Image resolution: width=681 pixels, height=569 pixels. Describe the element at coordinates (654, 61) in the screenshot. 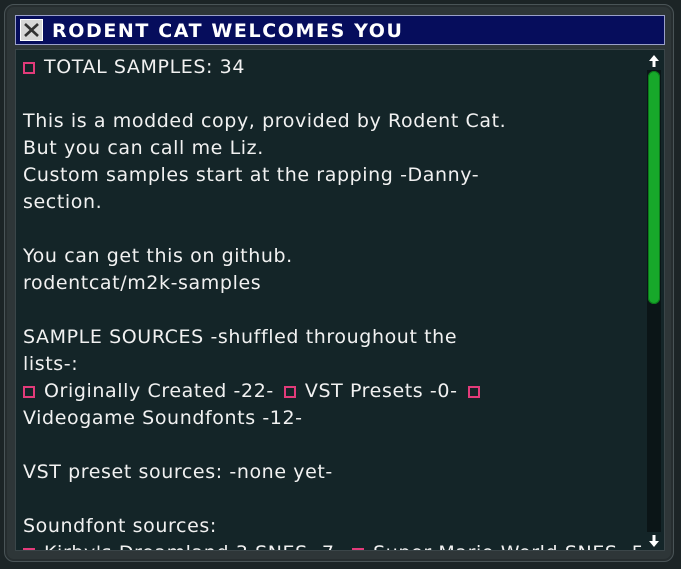

I see `arrow-up-icon` at that location.